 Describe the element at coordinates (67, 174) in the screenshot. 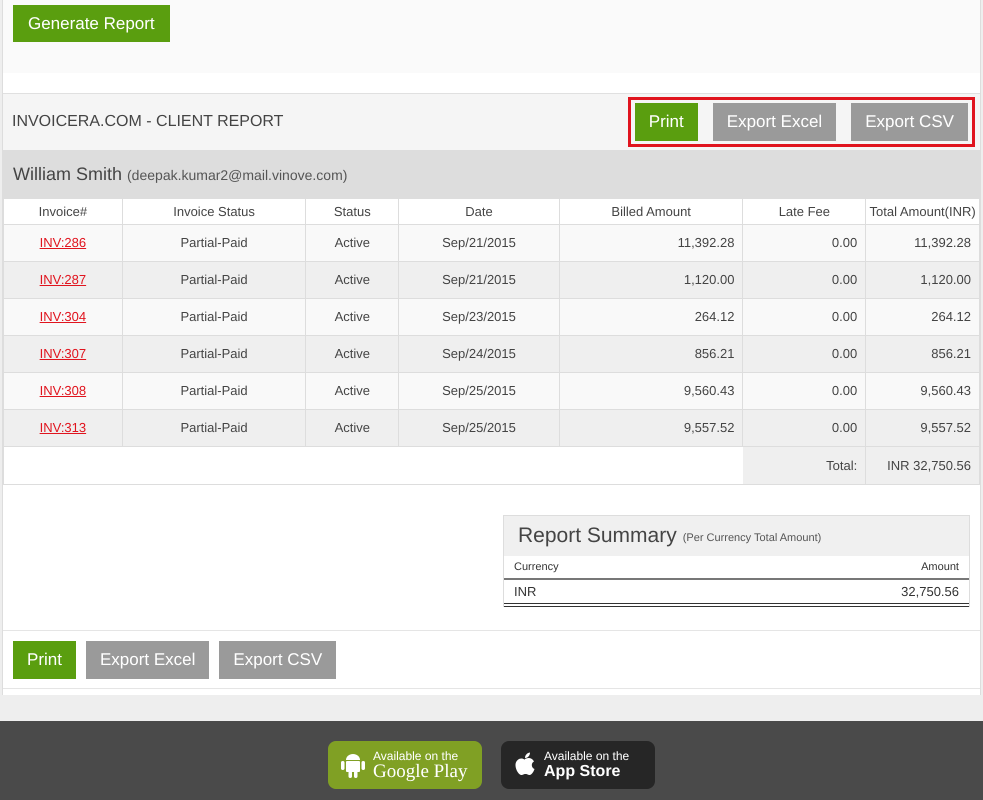

I see `client-name: William Smith` at that location.